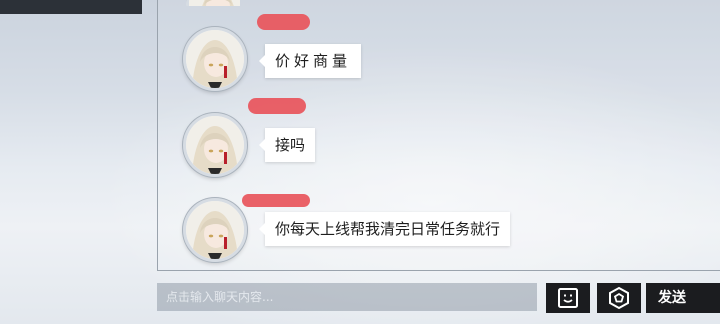 Image resolution: width=720 pixels, height=324 pixels. Describe the element at coordinates (683, 298) in the screenshot. I see `send-button: 发送` at that location.